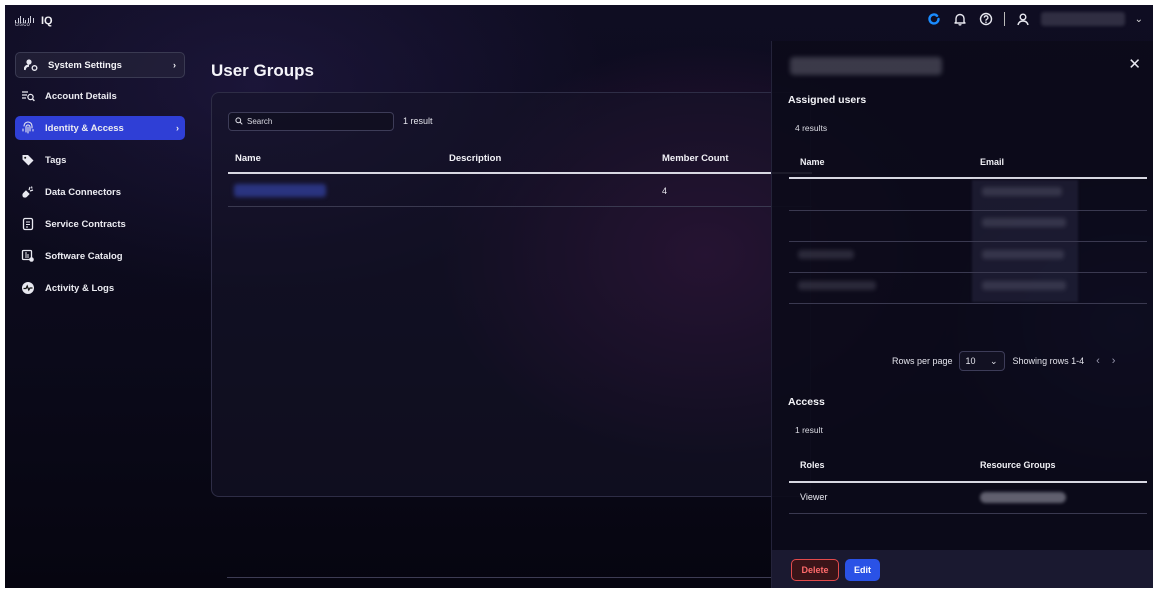 Image resolution: width=1154 pixels, height=589 pixels. I want to click on column-header-resource-groups: Resource Groups, so click(1018, 465).